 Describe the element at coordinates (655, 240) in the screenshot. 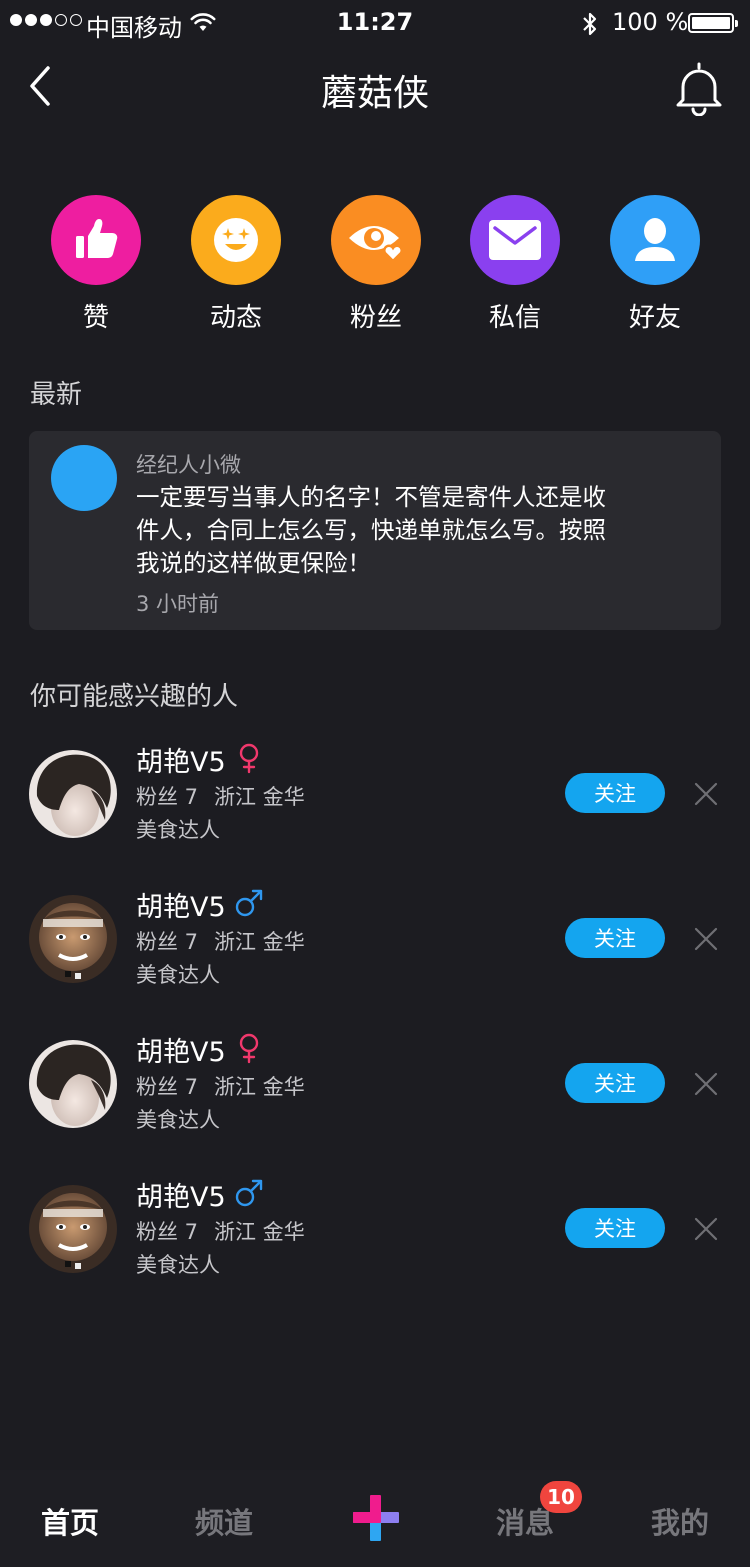

I see `person-icon` at that location.